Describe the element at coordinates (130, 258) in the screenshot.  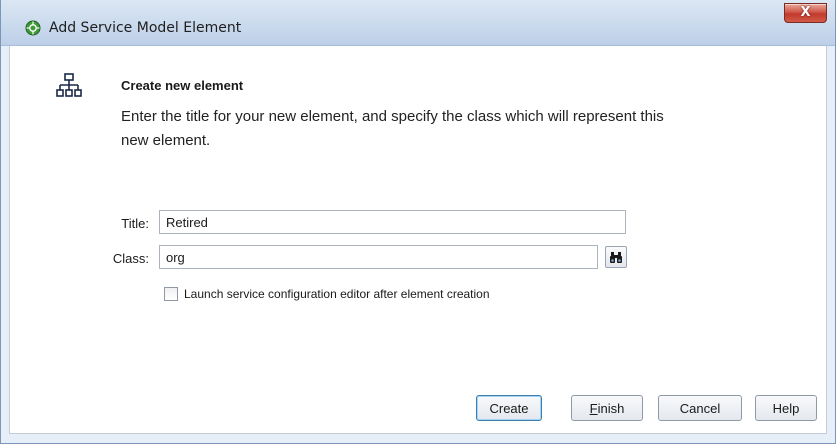
I see `class-label: Class:` at that location.